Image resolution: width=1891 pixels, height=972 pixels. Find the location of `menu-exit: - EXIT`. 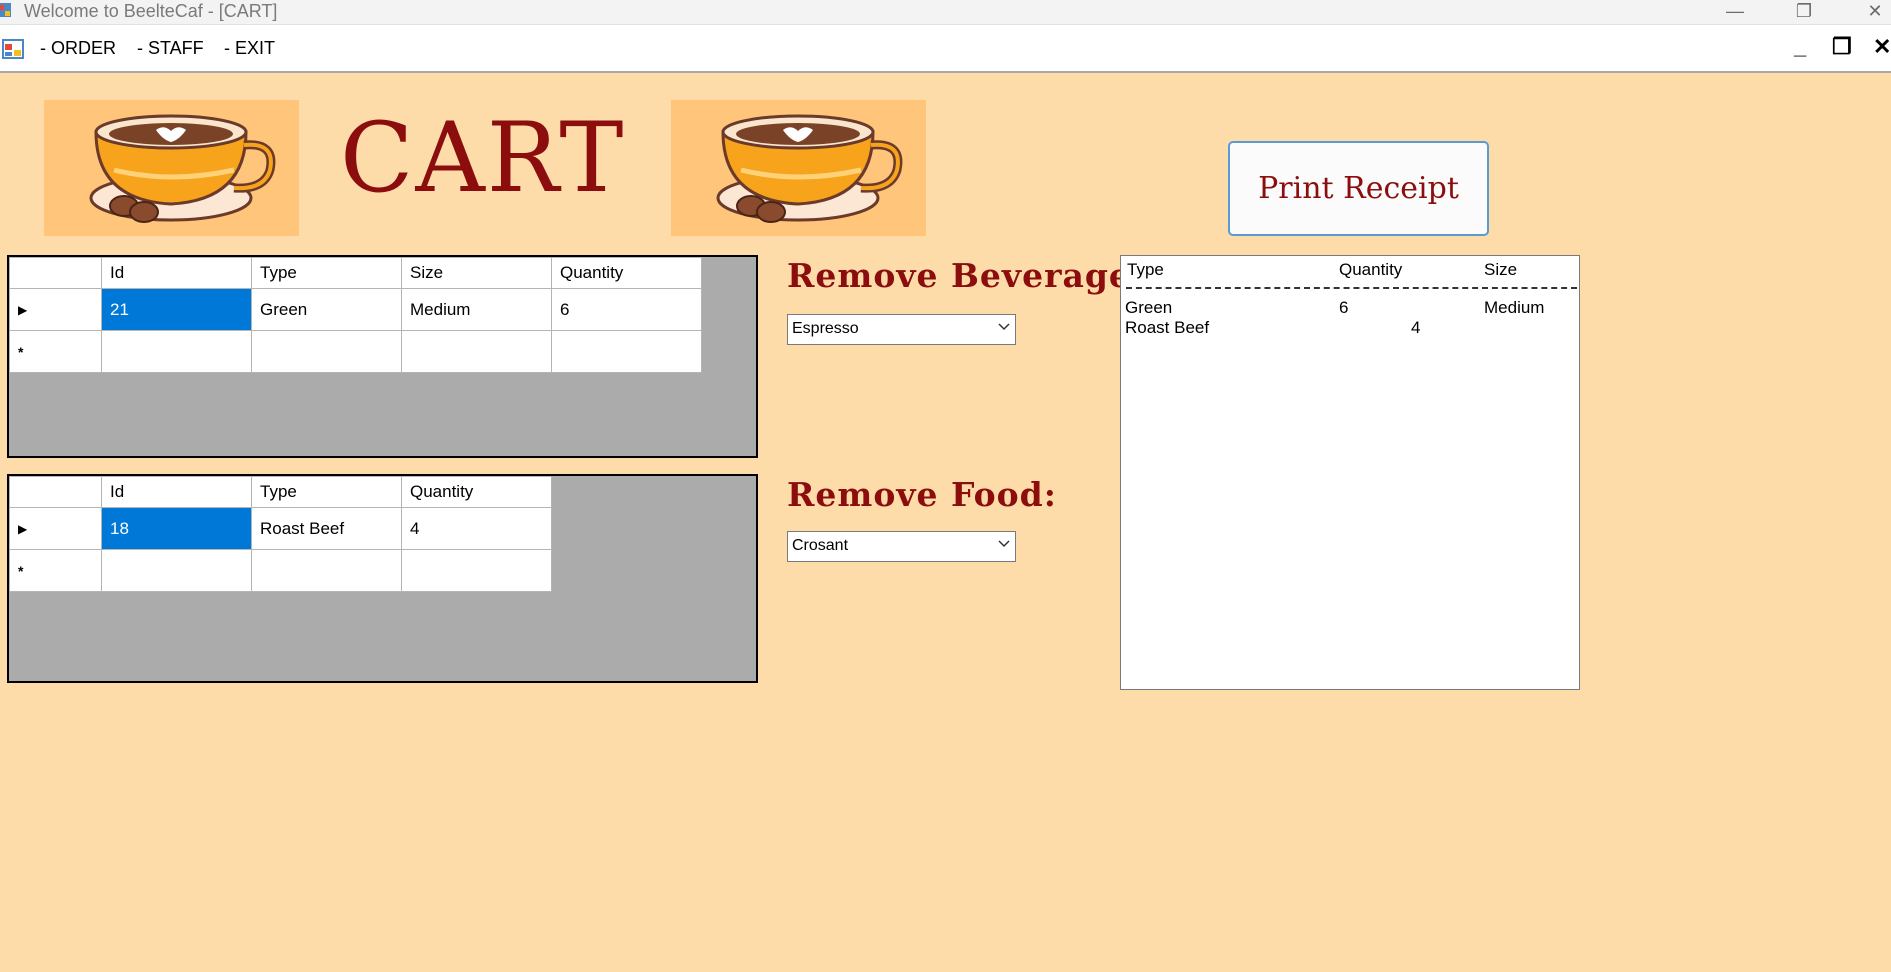

menu-exit: - EXIT is located at coordinates (249, 48).